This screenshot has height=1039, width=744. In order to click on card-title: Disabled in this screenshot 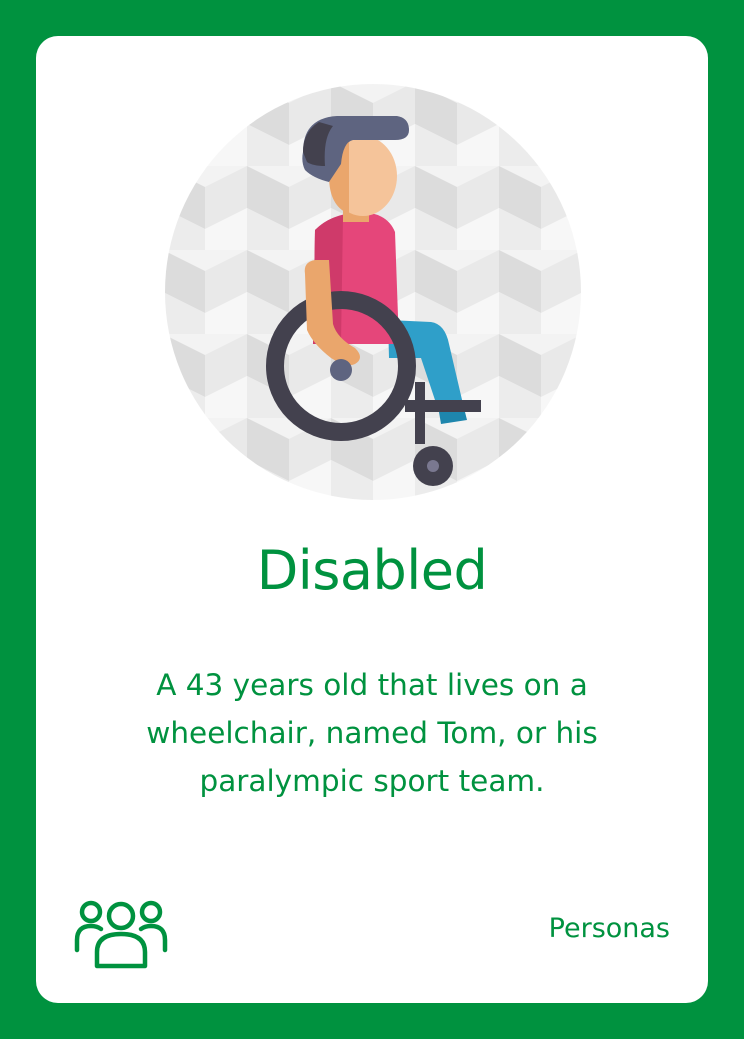, I will do `click(372, 570)`.